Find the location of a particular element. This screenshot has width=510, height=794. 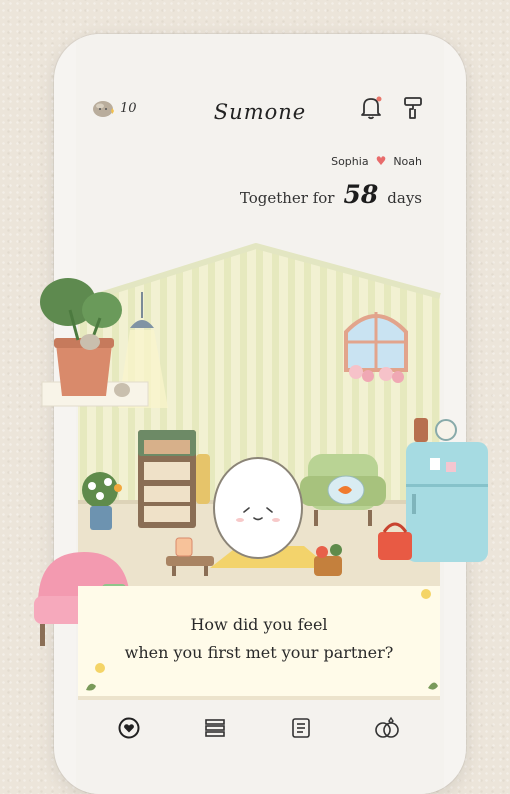

decorate-button is located at coordinates (413, 110).